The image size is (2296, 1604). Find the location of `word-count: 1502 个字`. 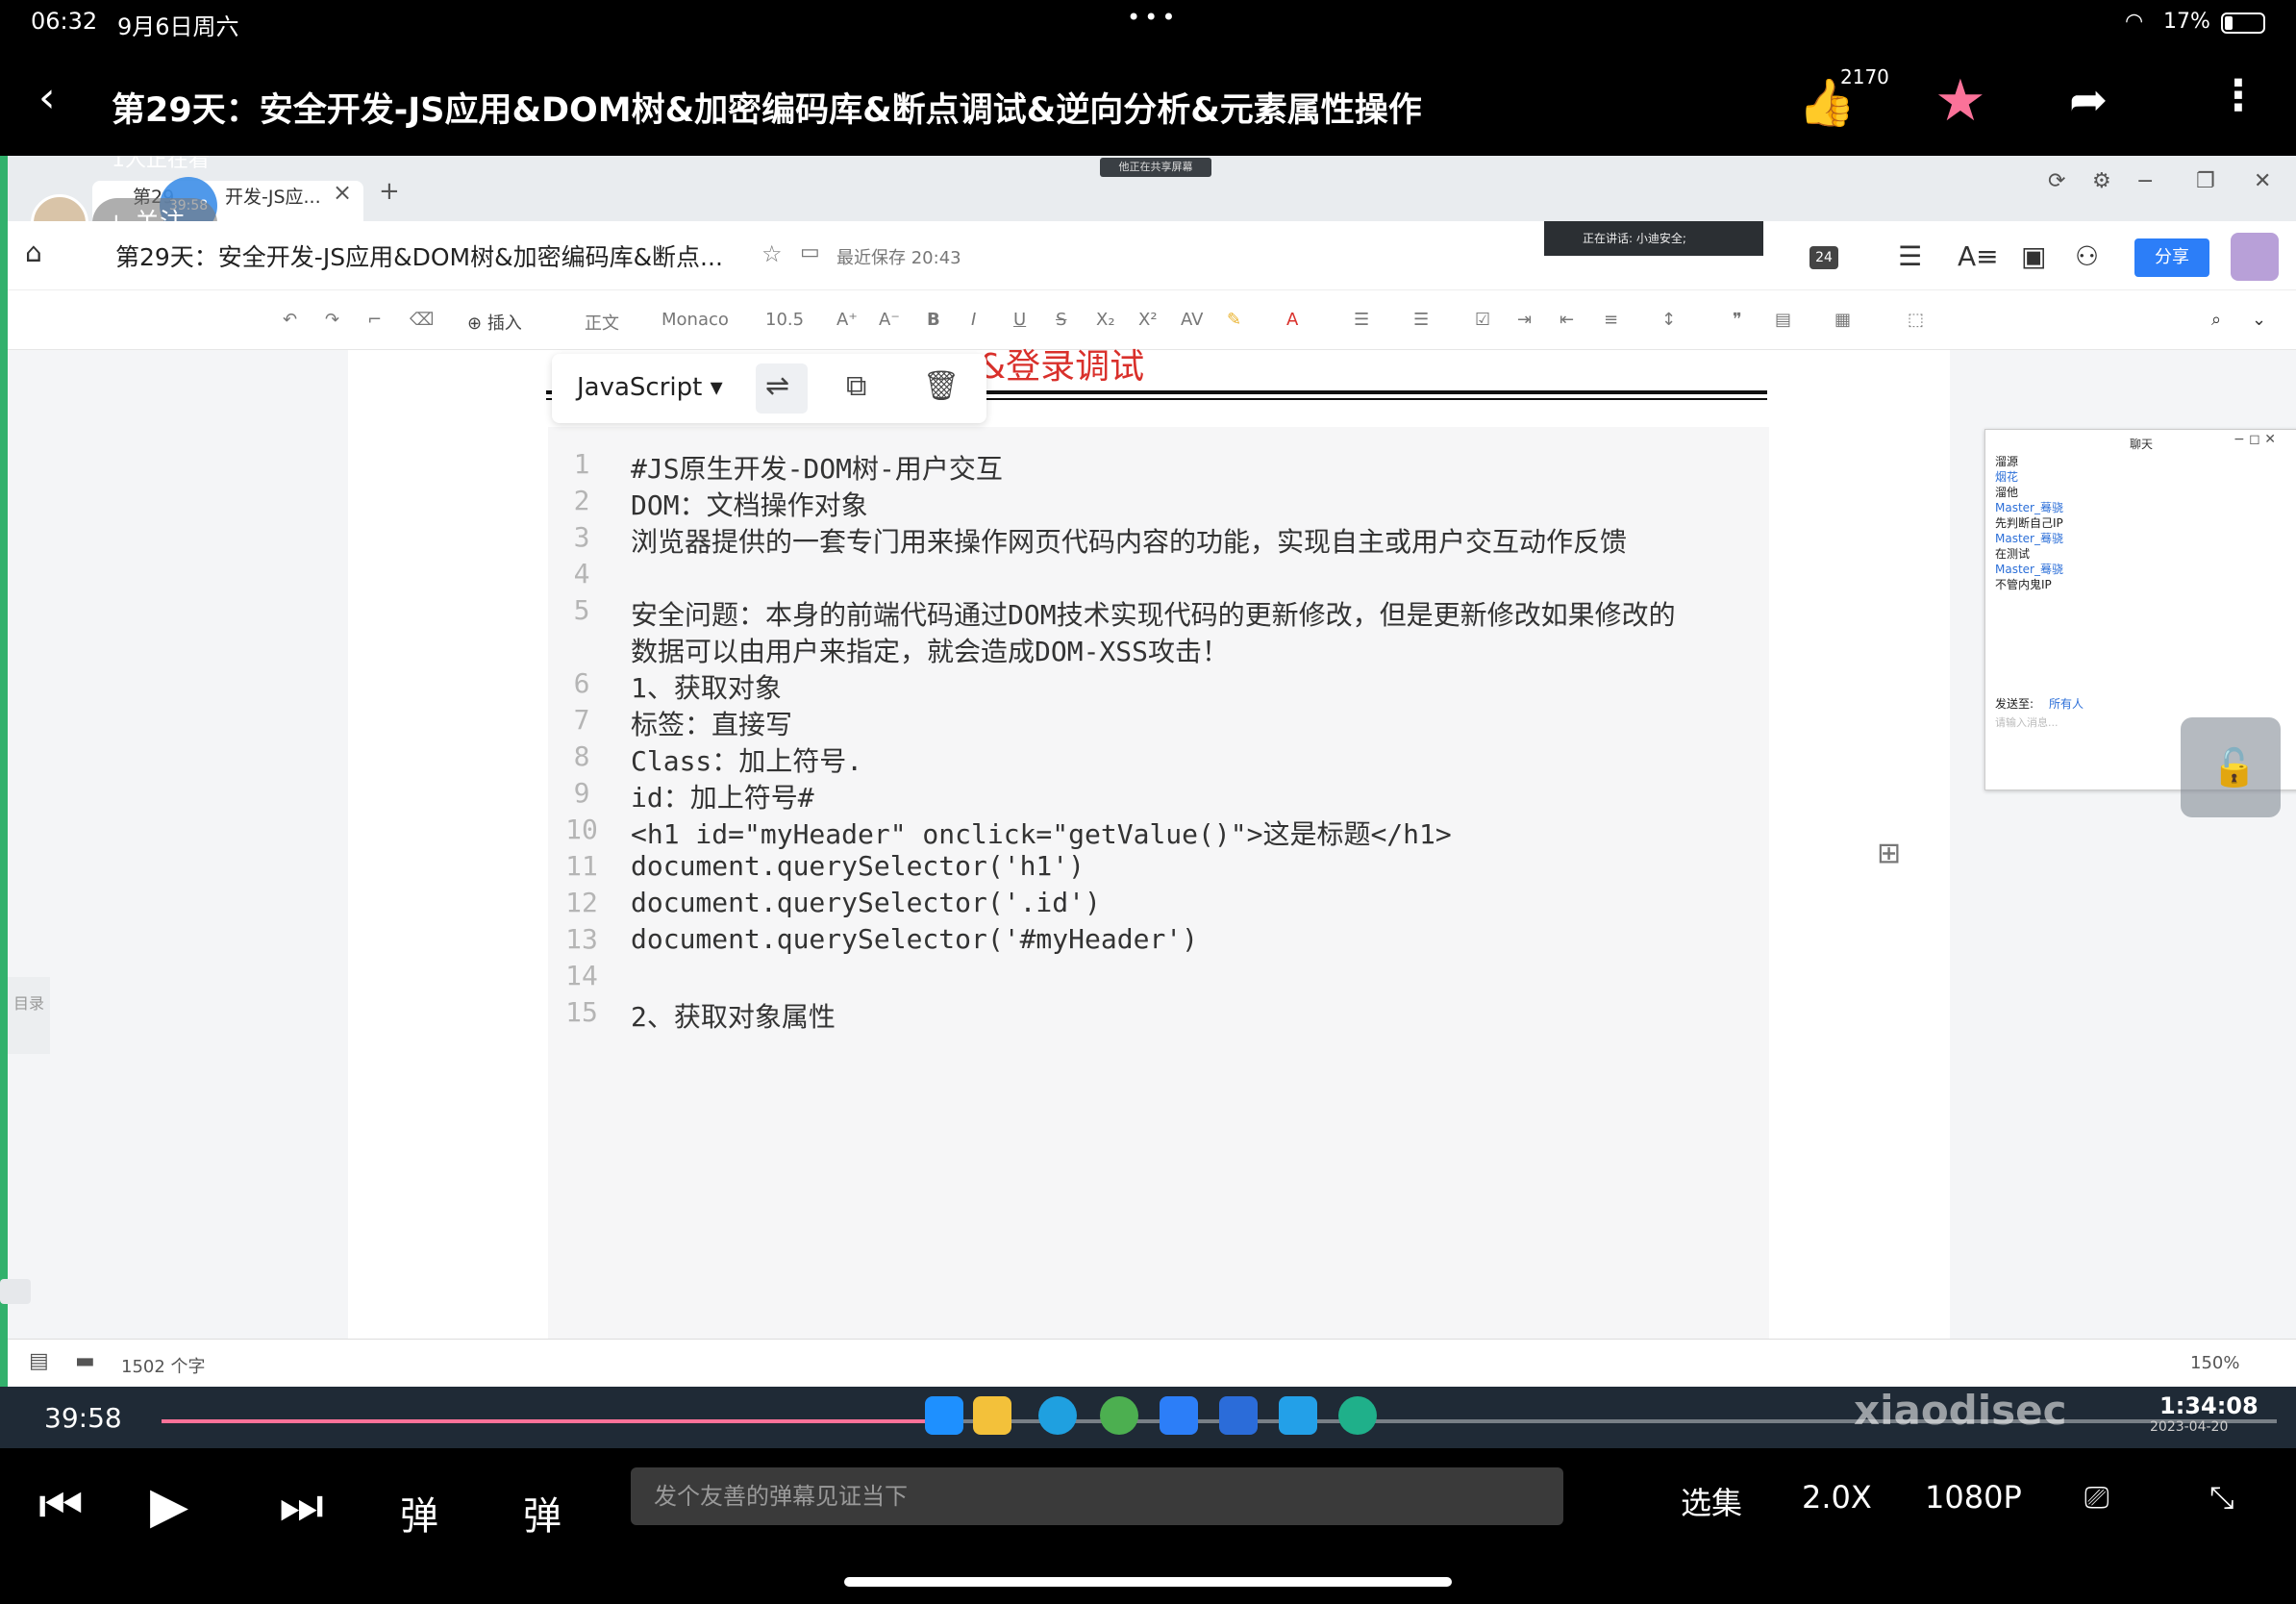

word-count: 1502 个字 is located at coordinates (163, 1365).